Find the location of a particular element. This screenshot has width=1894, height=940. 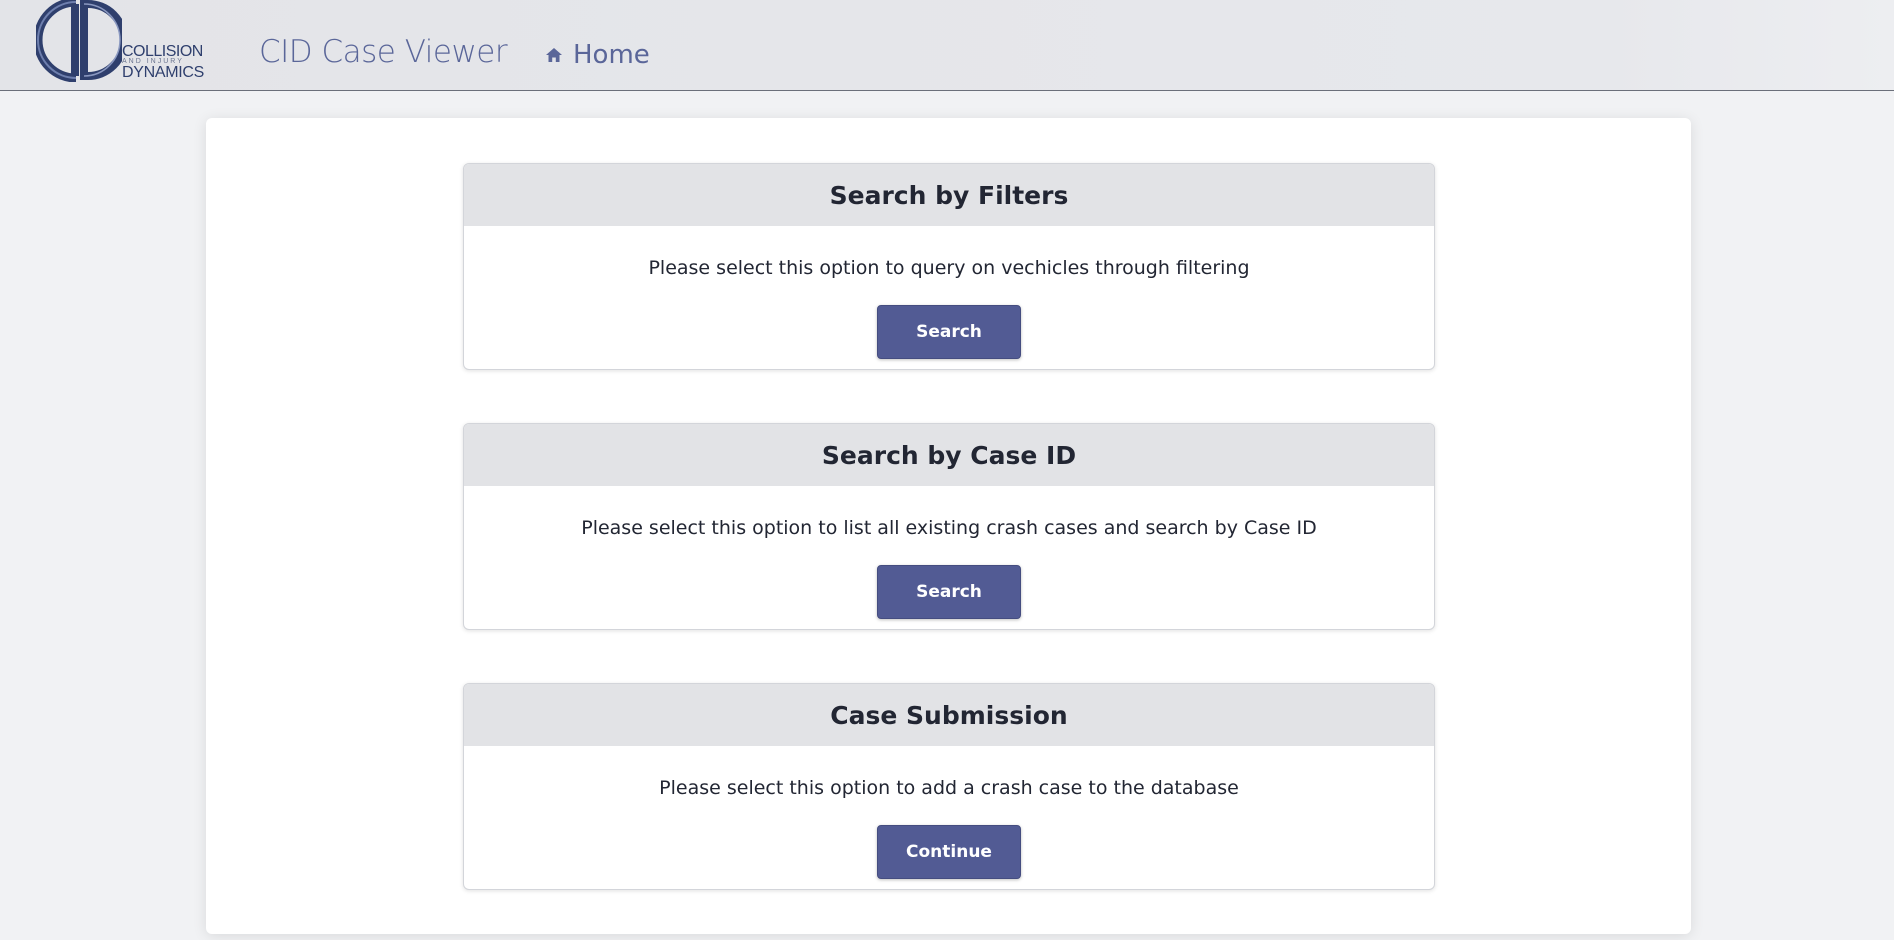

cid-logo: COLLISION AND INJURY DYNAMICS is located at coordinates (121, 41).